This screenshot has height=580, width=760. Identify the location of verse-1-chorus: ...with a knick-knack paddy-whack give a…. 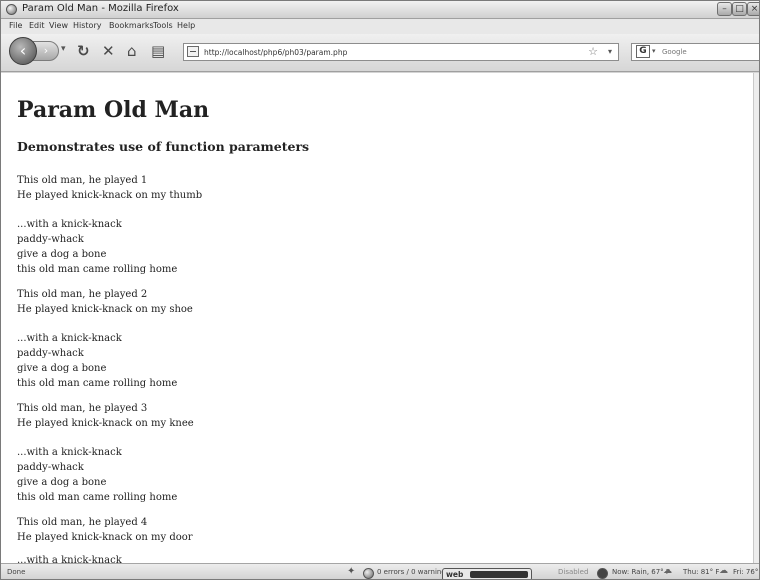
(97, 247).